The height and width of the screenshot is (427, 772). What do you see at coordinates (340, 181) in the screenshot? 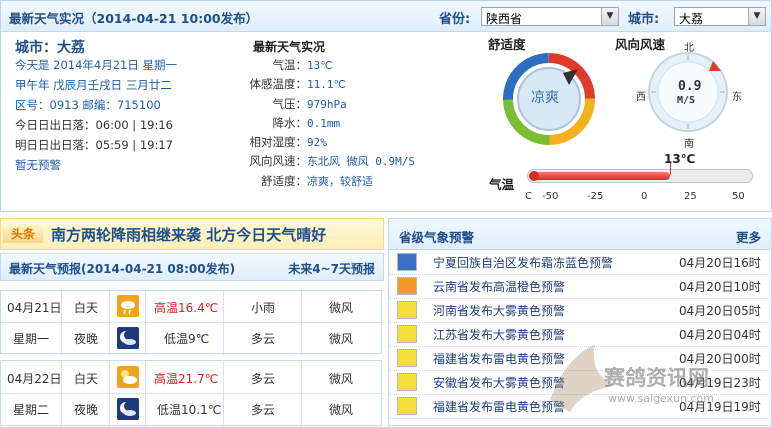
I see `live-row-value: 凉爽，较舒适` at bounding box center [340, 181].